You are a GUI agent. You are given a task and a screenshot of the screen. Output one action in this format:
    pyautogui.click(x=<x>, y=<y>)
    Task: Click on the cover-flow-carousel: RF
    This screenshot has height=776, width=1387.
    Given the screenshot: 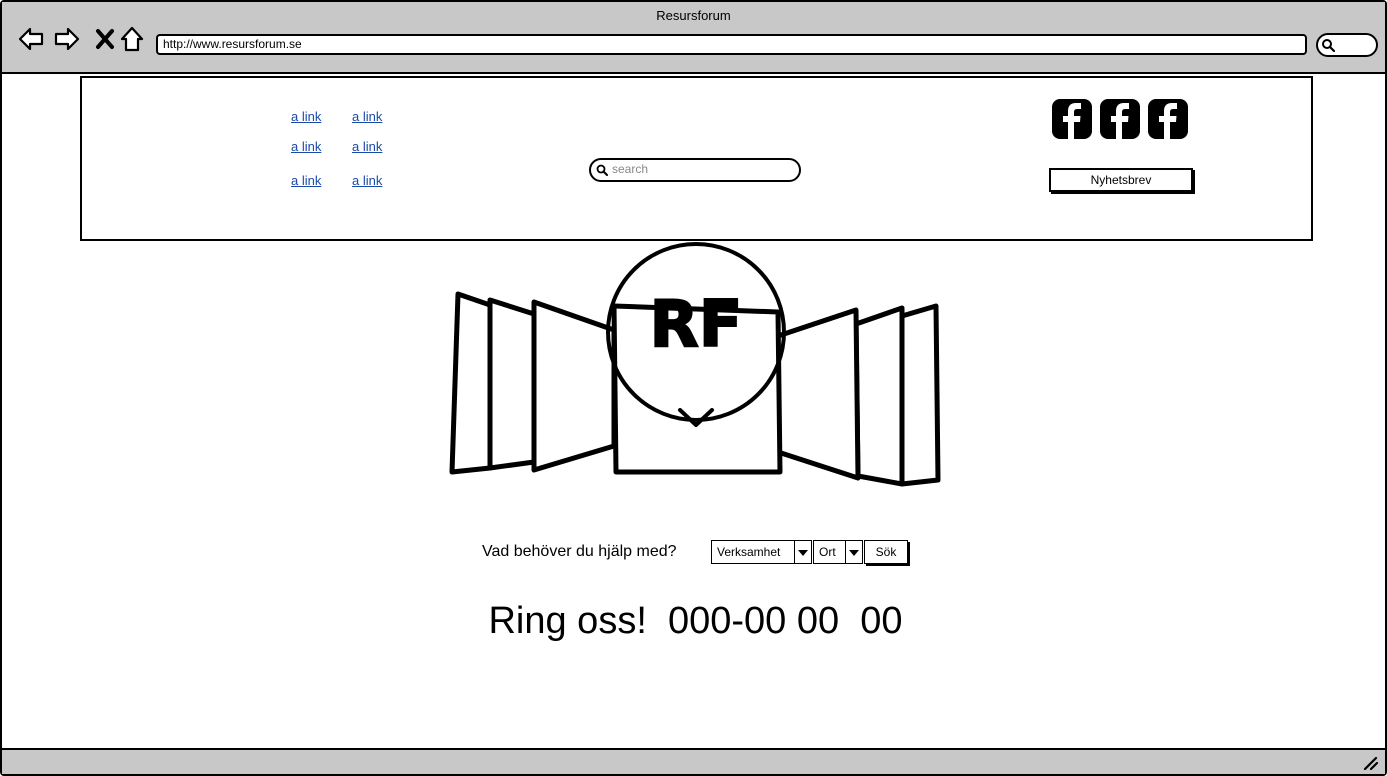 What is the action you would take?
    pyautogui.click(x=697, y=368)
    